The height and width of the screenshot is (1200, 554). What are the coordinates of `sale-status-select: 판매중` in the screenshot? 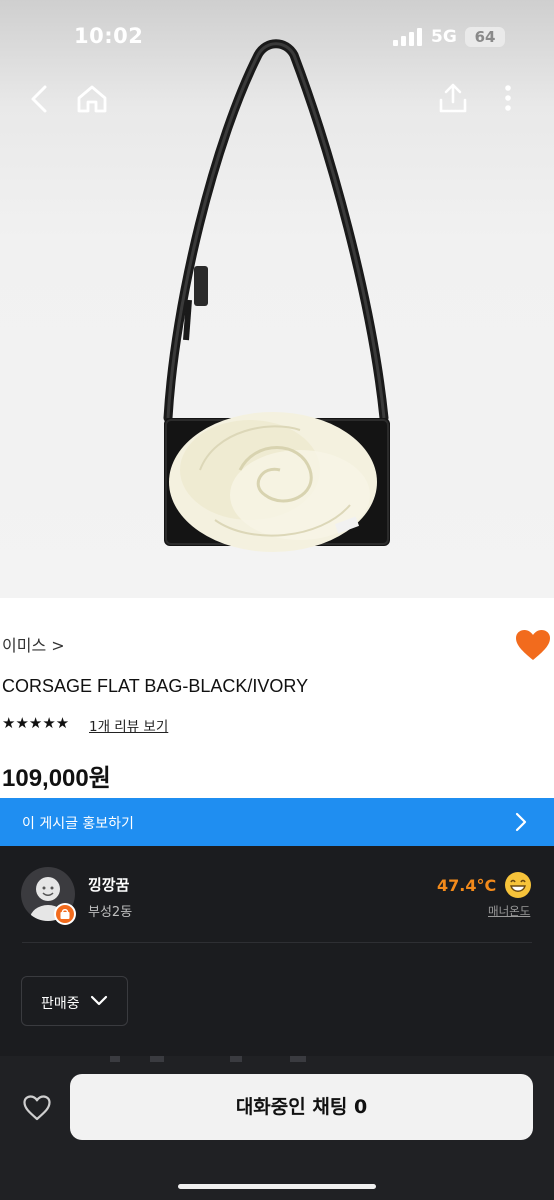 It's located at (74, 1001).